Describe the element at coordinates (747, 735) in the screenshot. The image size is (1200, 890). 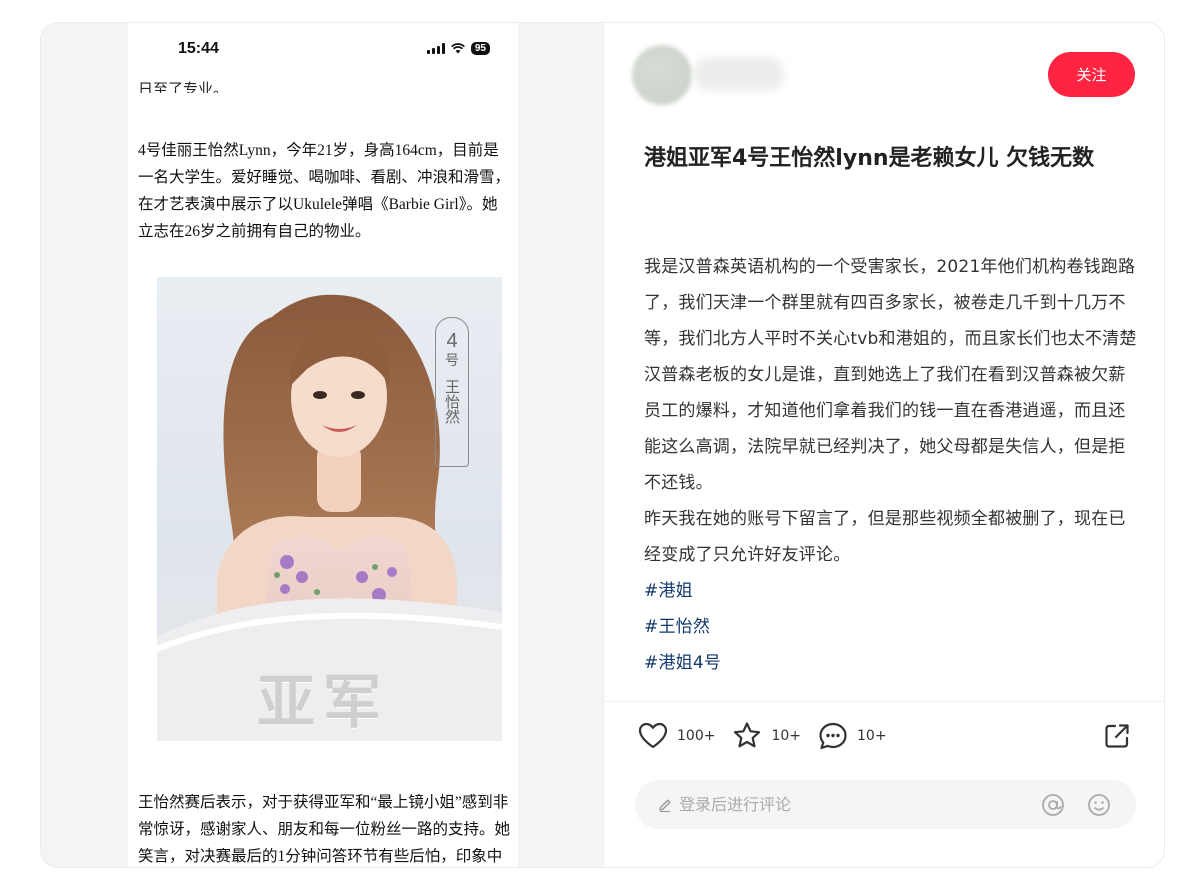
I see `star-icon` at that location.